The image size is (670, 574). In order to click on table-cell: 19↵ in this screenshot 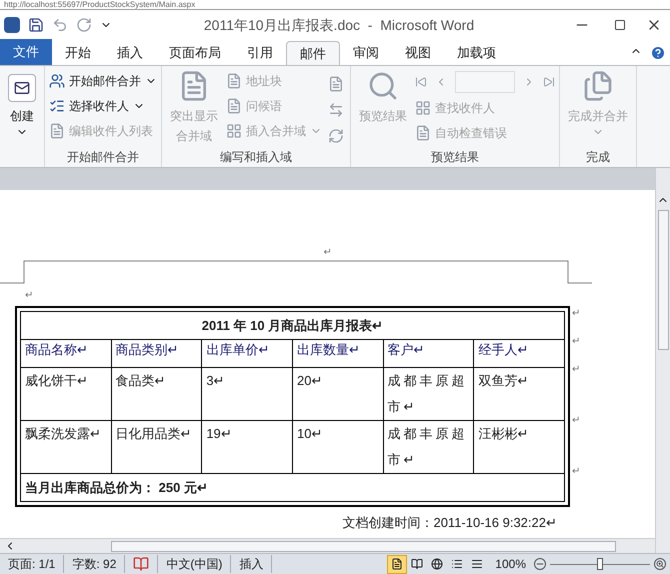, I will do `click(247, 447)`.